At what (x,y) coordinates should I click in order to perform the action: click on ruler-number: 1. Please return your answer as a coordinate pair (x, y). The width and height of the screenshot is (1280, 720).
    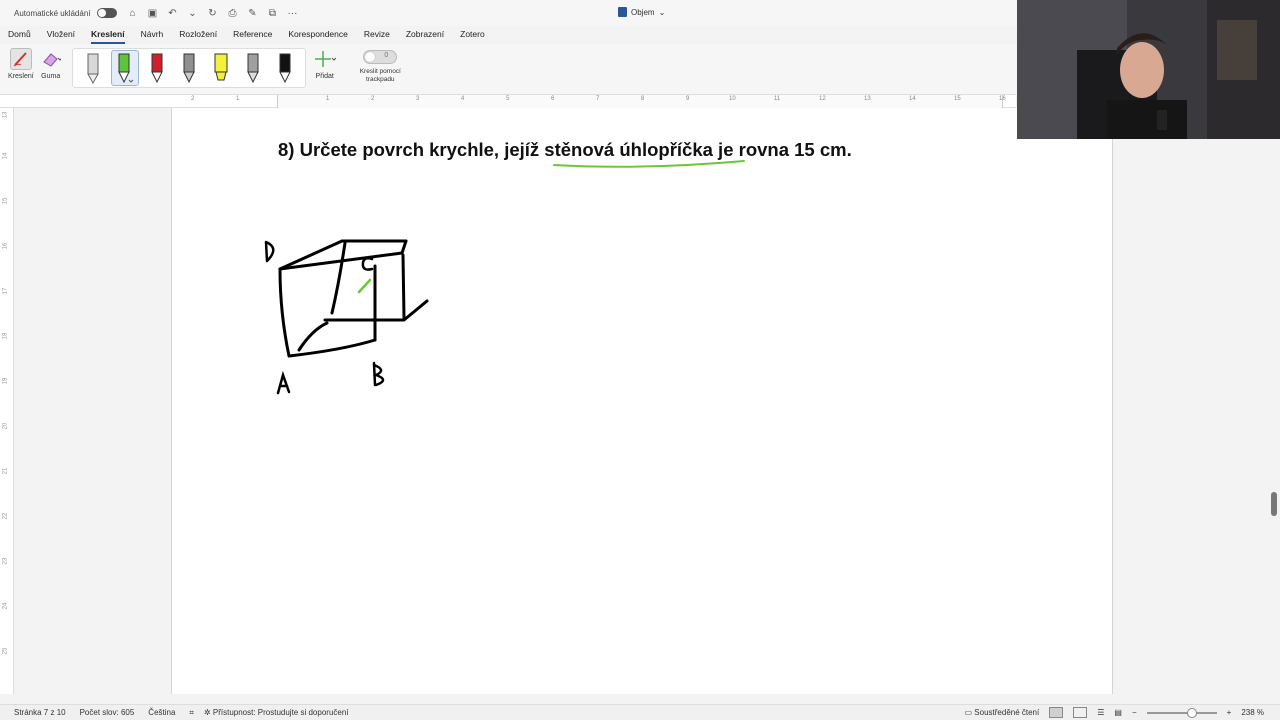
    Looking at the image, I should click on (328, 99).